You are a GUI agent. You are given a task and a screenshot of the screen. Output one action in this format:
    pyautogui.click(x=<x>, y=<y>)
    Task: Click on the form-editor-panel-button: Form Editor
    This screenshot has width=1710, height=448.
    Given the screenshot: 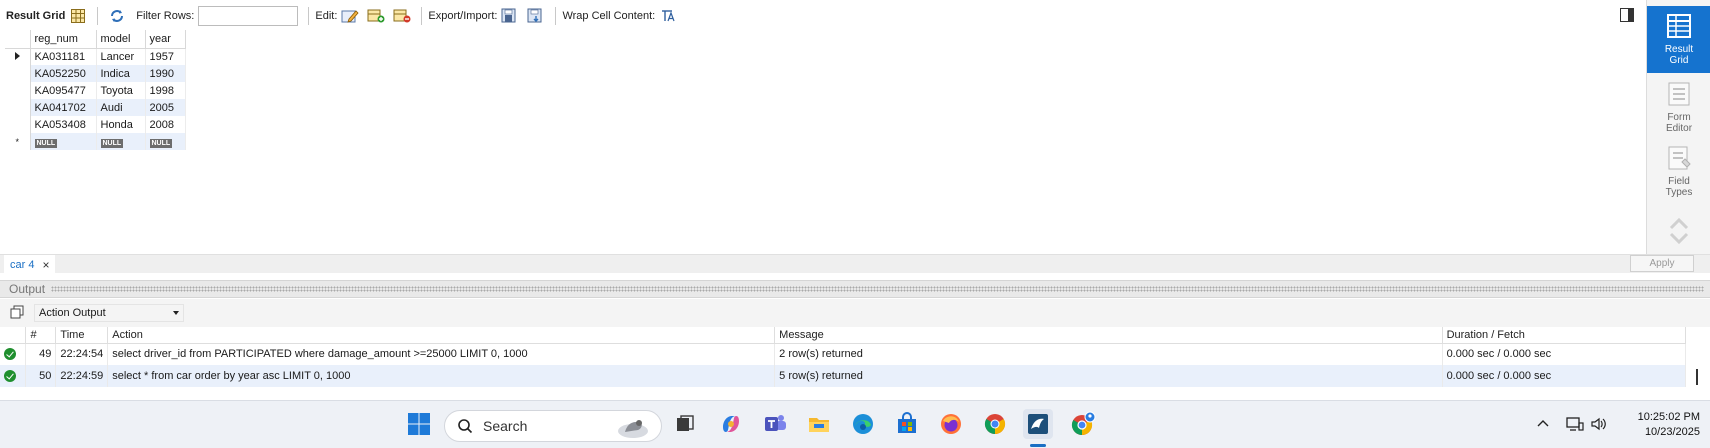 What is the action you would take?
    pyautogui.click(x=1678, y=108)
    